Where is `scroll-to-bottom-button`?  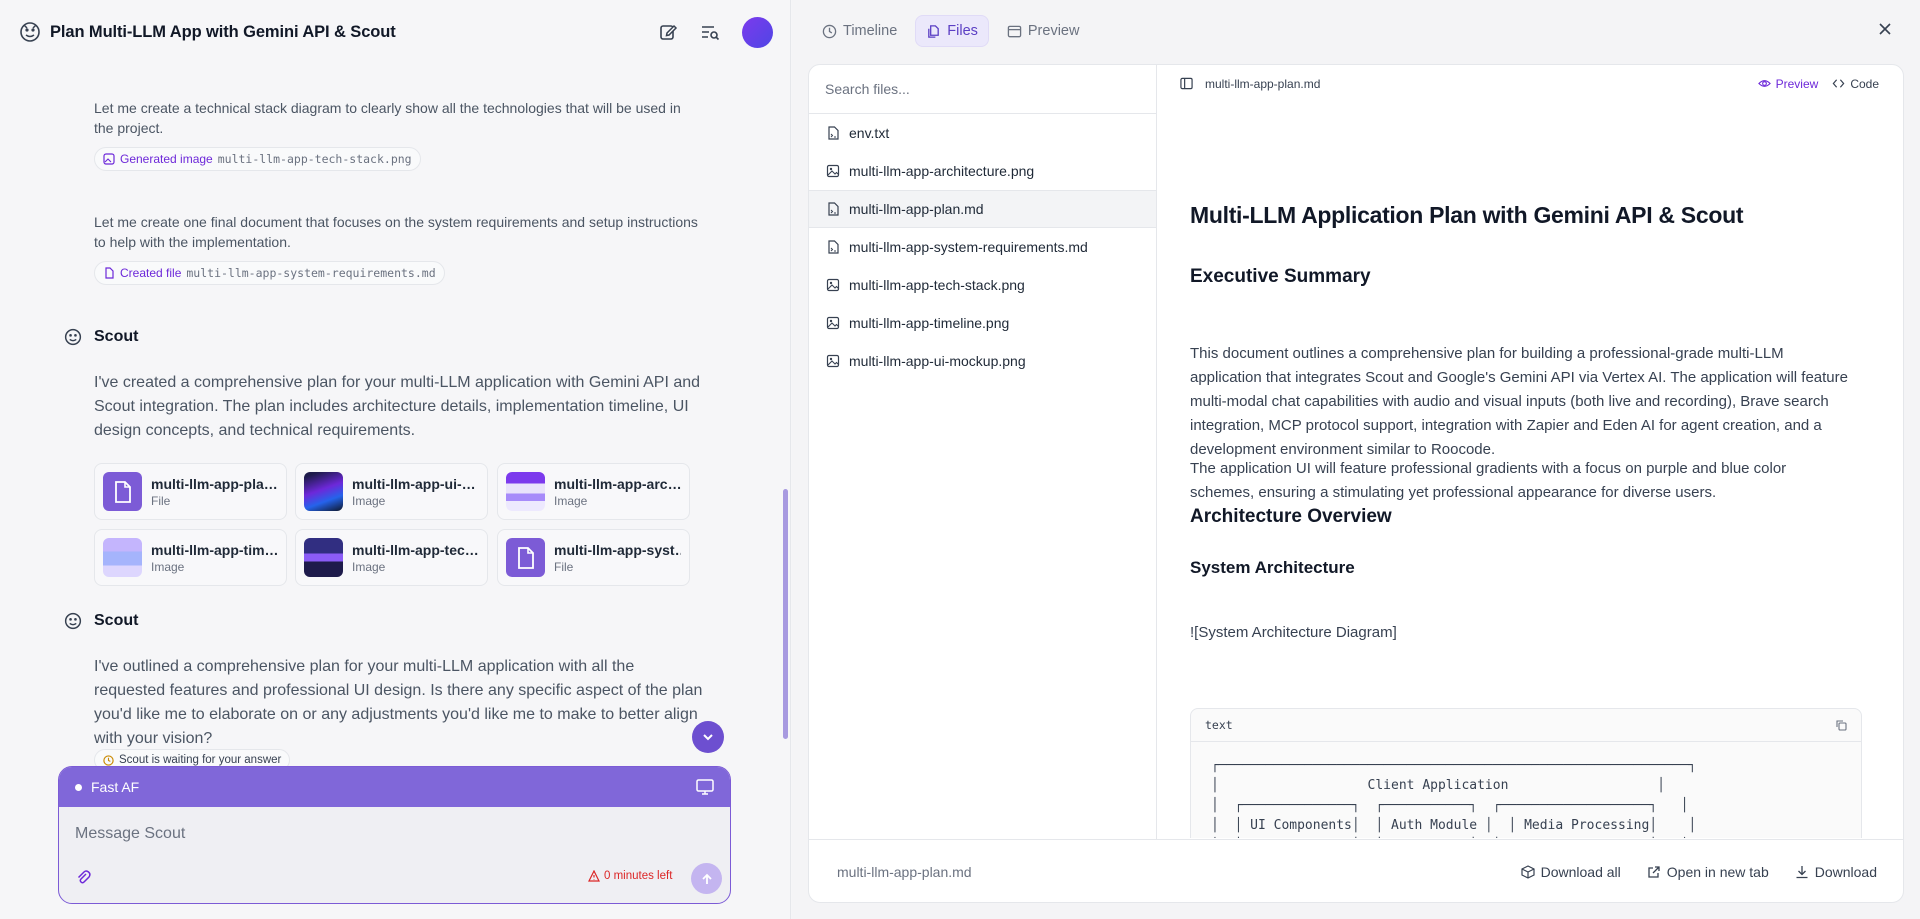
scroll-to-bottom-button is located at coordinates (708, 737).